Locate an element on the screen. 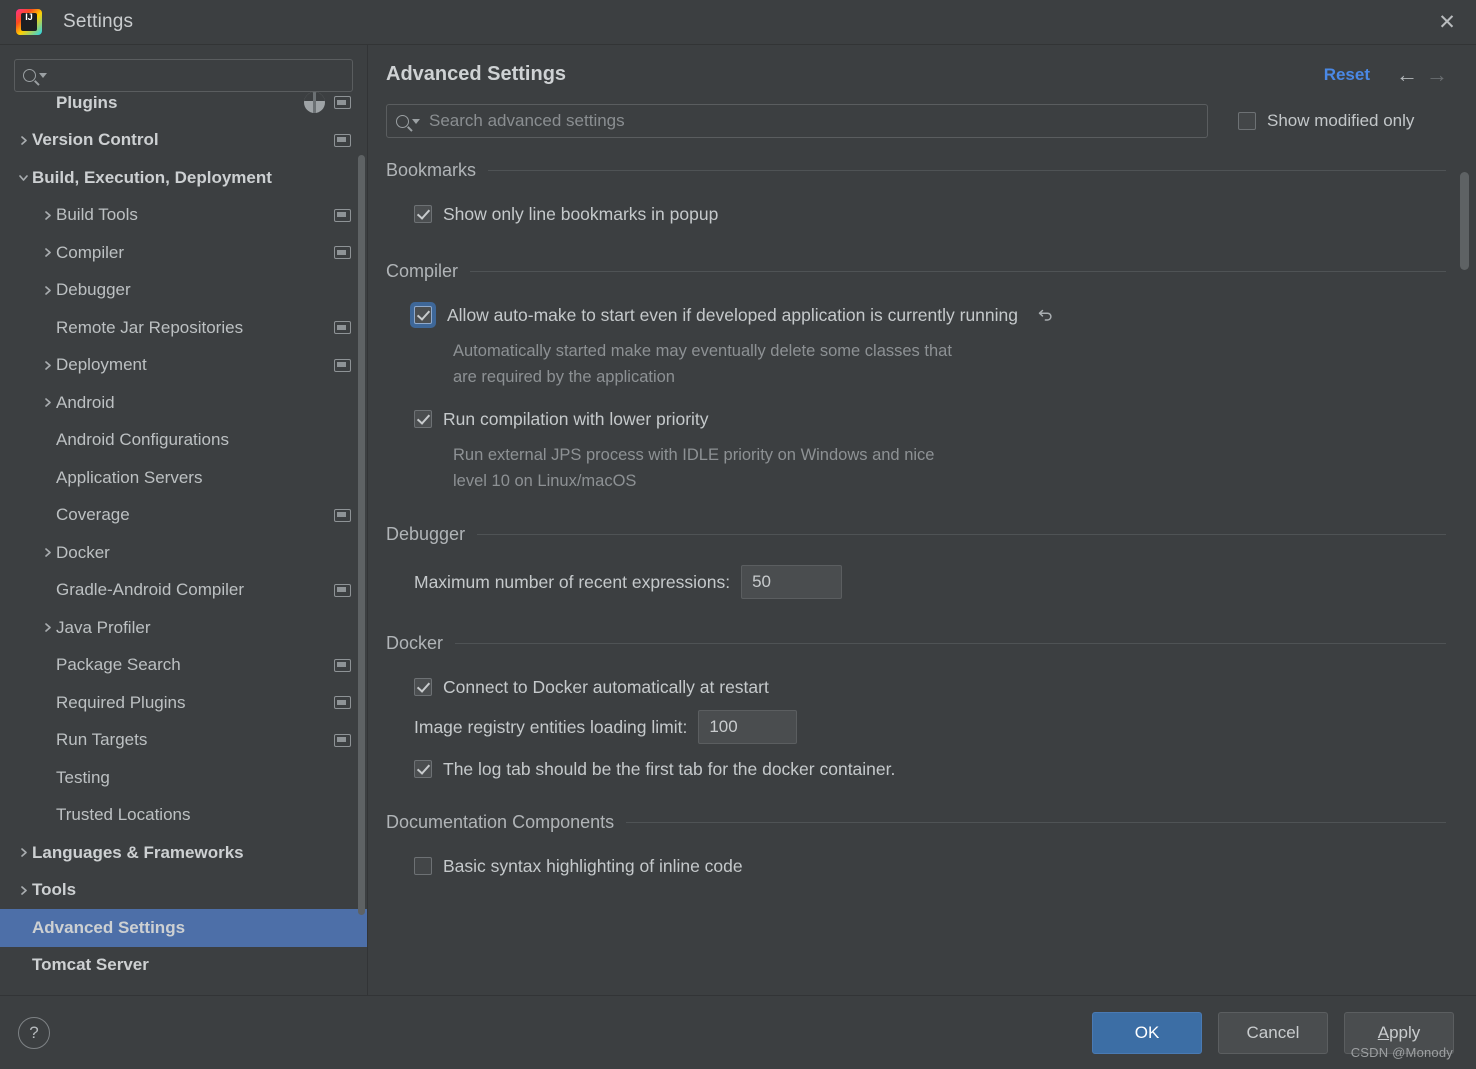  sidebar-item-debugger: Debugger is located at coordinates (183, 291).